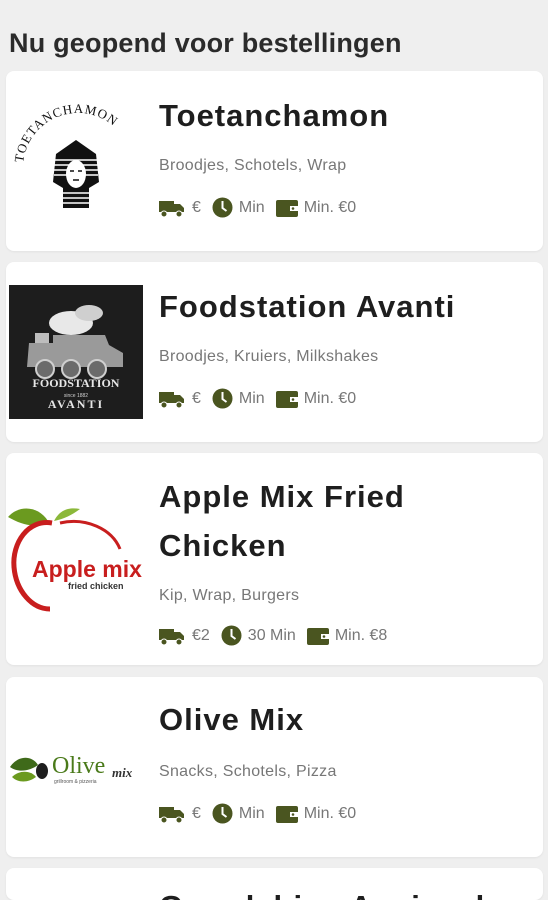 The width and height of the screenshot is (548, 900). I want to click on delivery-time: 30 Min, so click(271, 635).